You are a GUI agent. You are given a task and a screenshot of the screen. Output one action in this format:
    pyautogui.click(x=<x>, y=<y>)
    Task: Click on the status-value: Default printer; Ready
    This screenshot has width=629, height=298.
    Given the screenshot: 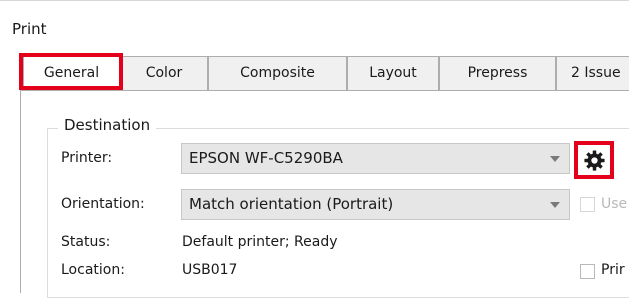 What is the action you would take?
    pyautogui.click(x=260, y=242)
    